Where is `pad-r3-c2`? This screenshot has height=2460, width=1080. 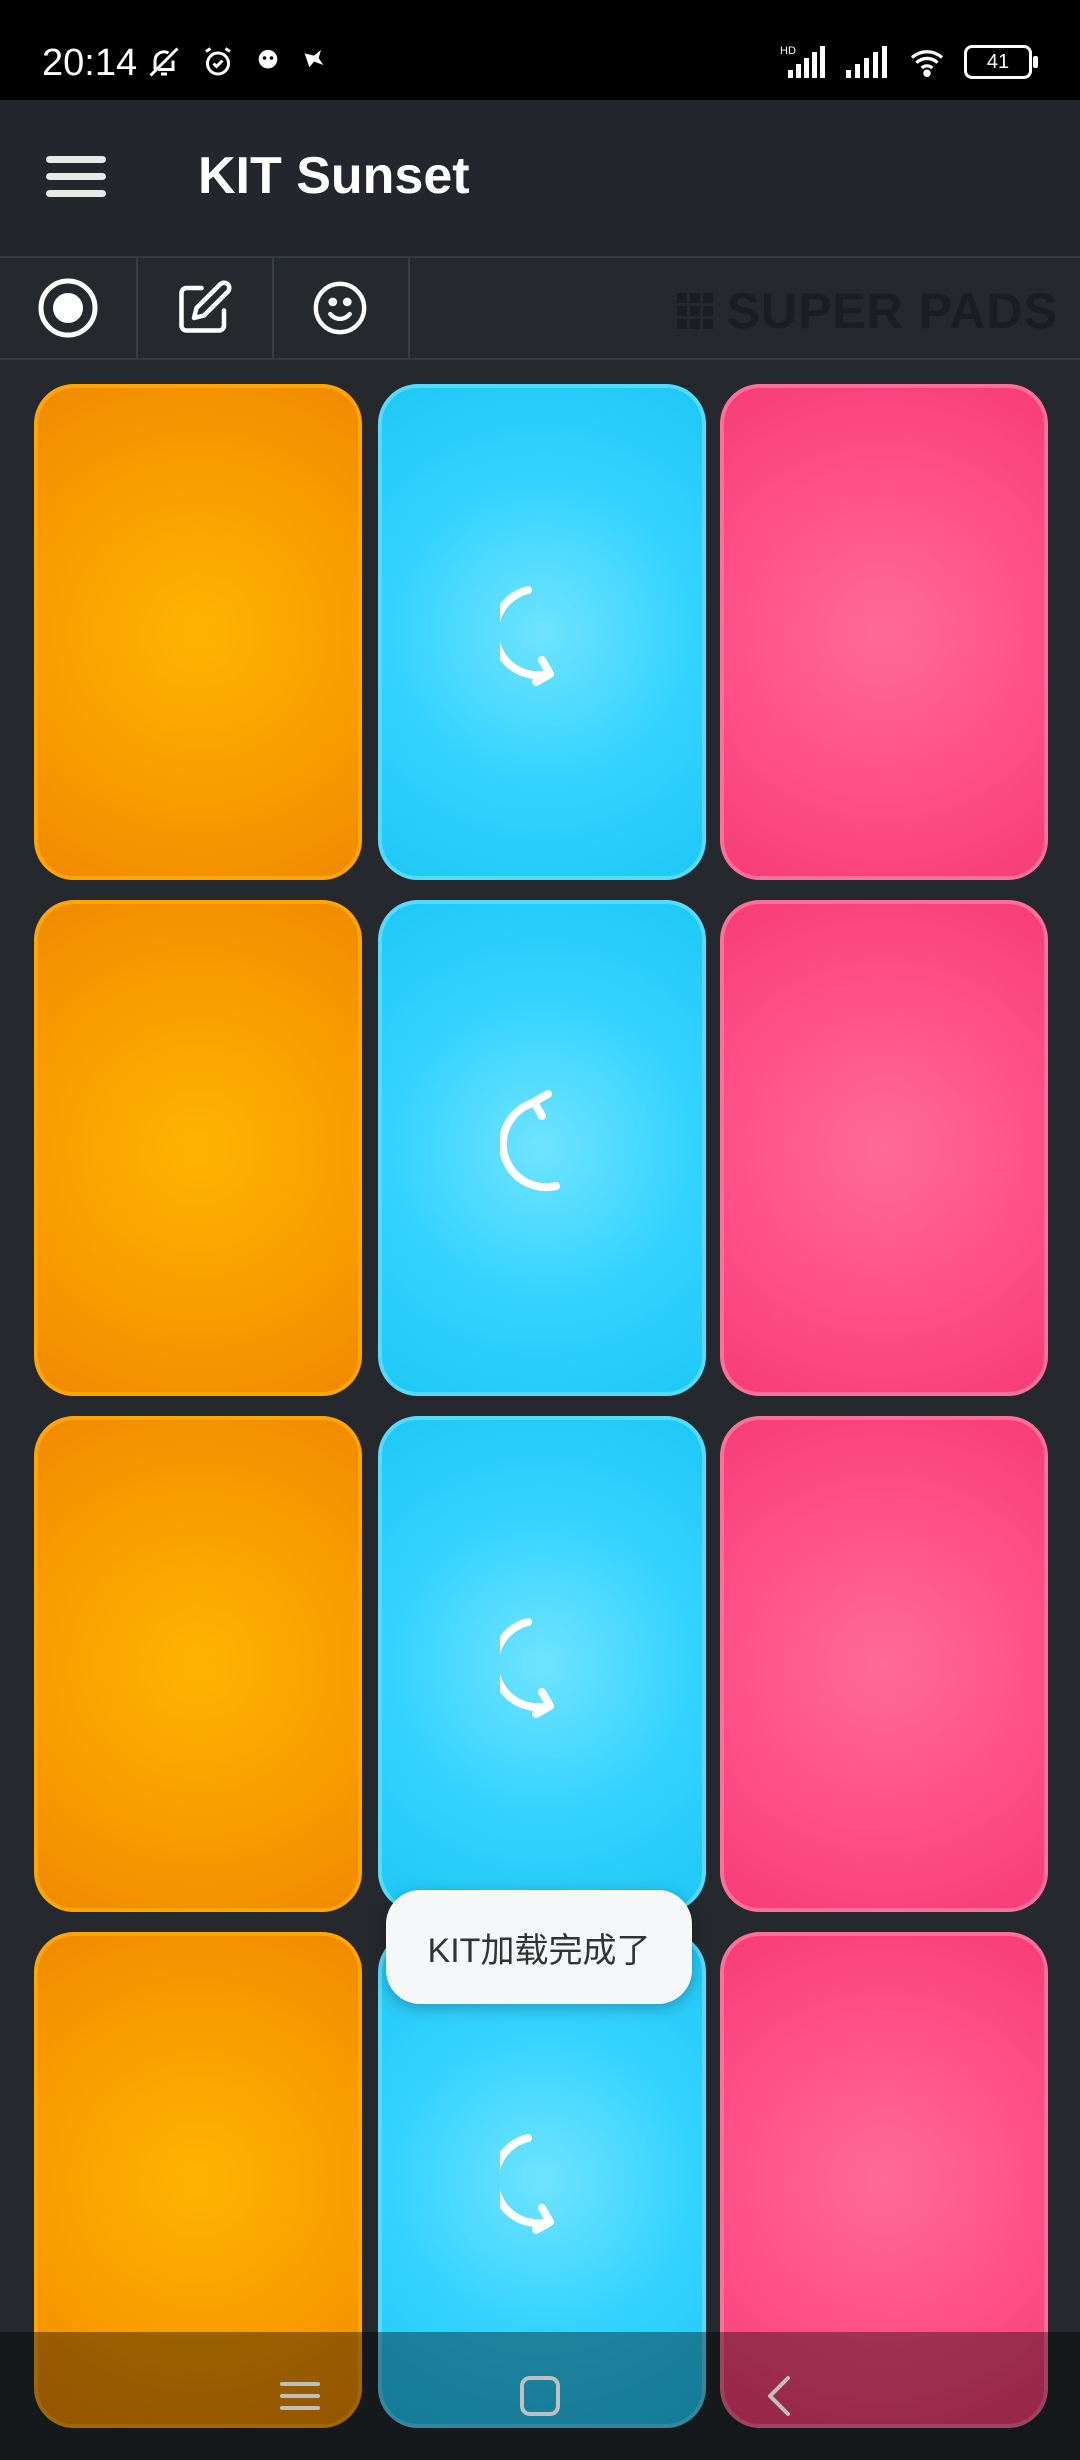 pad-r3-c2 is located at coordinates (542, 1664).